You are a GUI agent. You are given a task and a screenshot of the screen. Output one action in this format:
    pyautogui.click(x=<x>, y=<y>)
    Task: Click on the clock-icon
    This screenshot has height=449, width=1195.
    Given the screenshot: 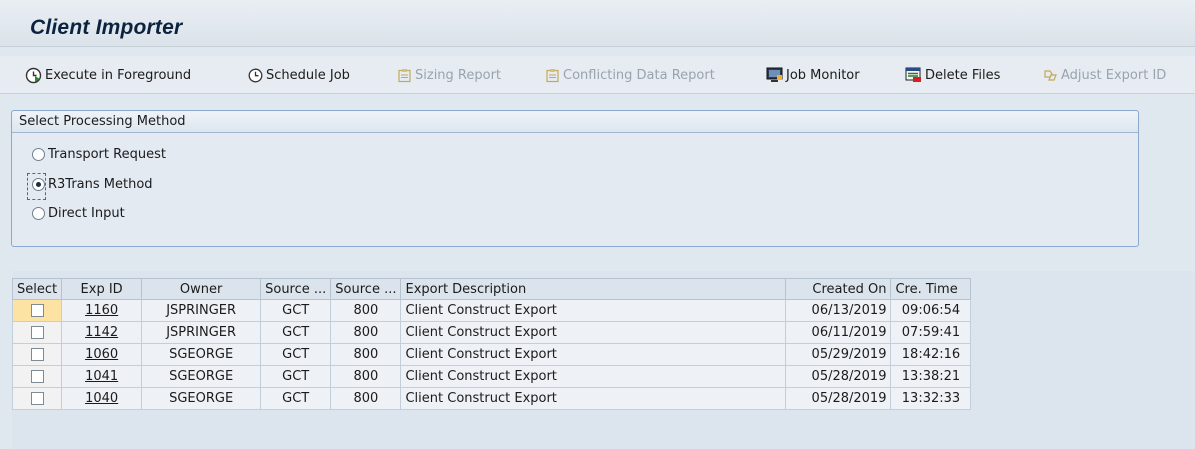 What is the action you would take?
    pyautogui.click(x=255, y=75)
    